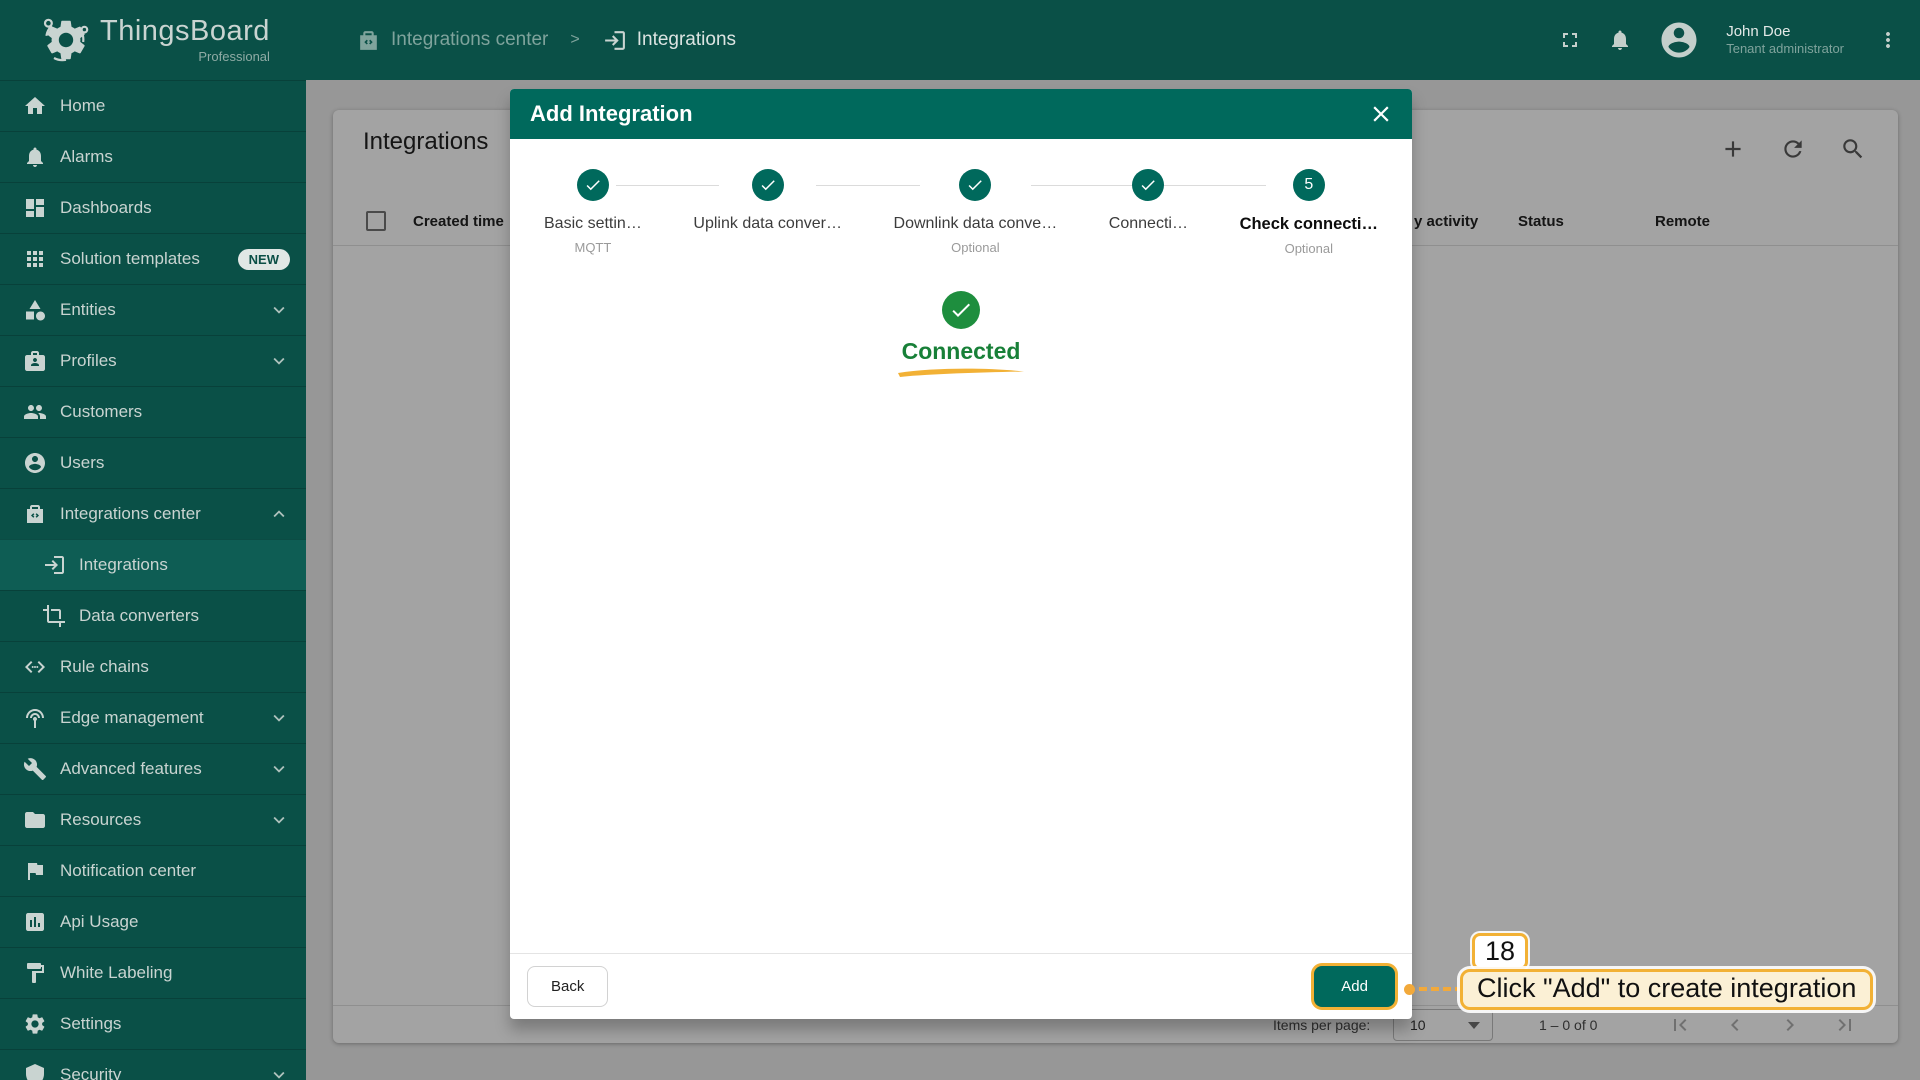 Image resolution: width=1920 pixels, height=1080 pixels. Describe the element at coordinates (279, 514) in the screenshot. I see `chevron-up-icon` at that location.